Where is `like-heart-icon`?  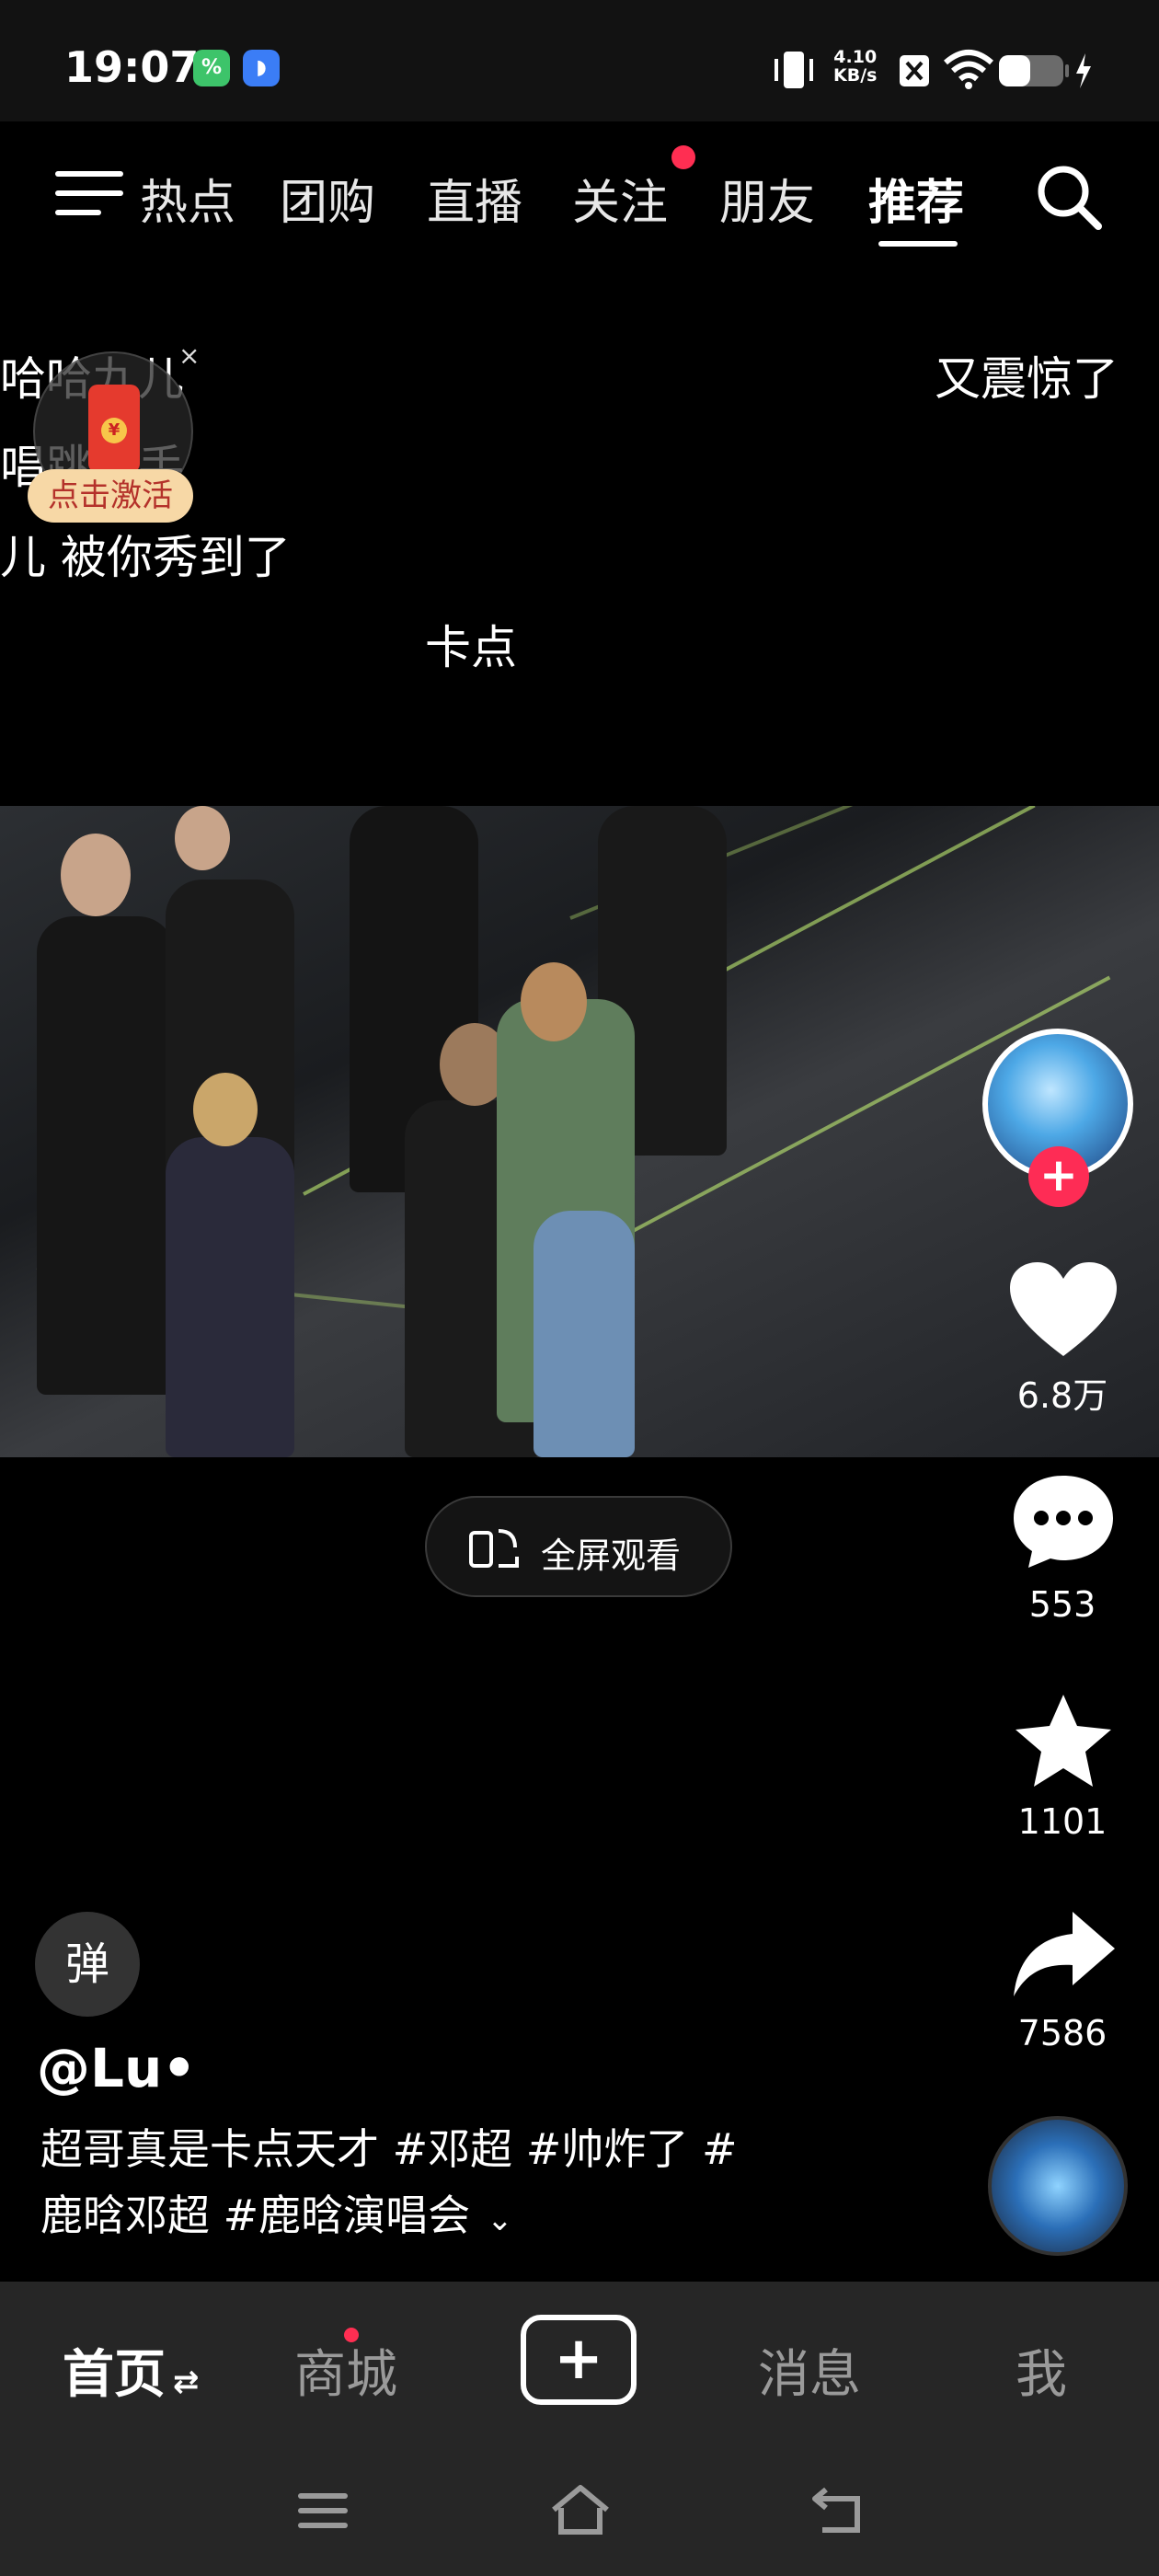
like-heart-icon is located at coordinates (1063, 1311).